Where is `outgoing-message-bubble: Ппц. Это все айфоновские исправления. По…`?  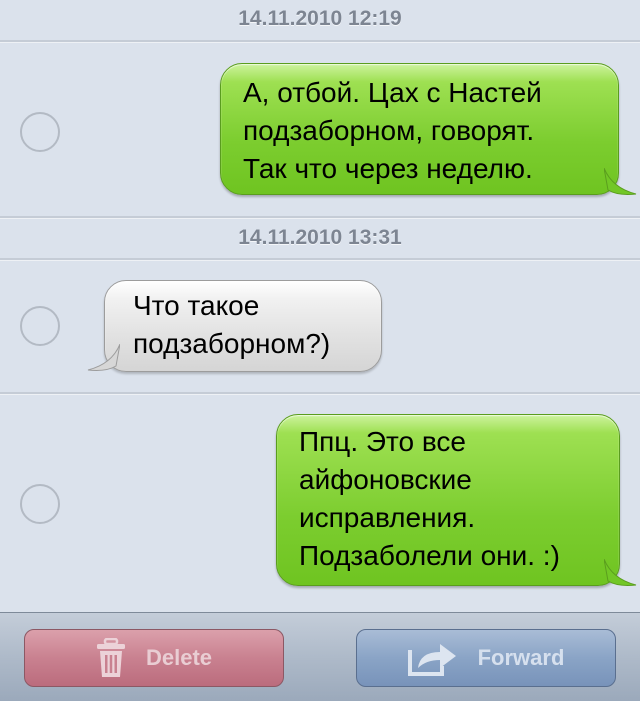 outgoing-message-bubble: Ппц. Это все айфоновские исправления. По… is located at coordinates (448, 500).